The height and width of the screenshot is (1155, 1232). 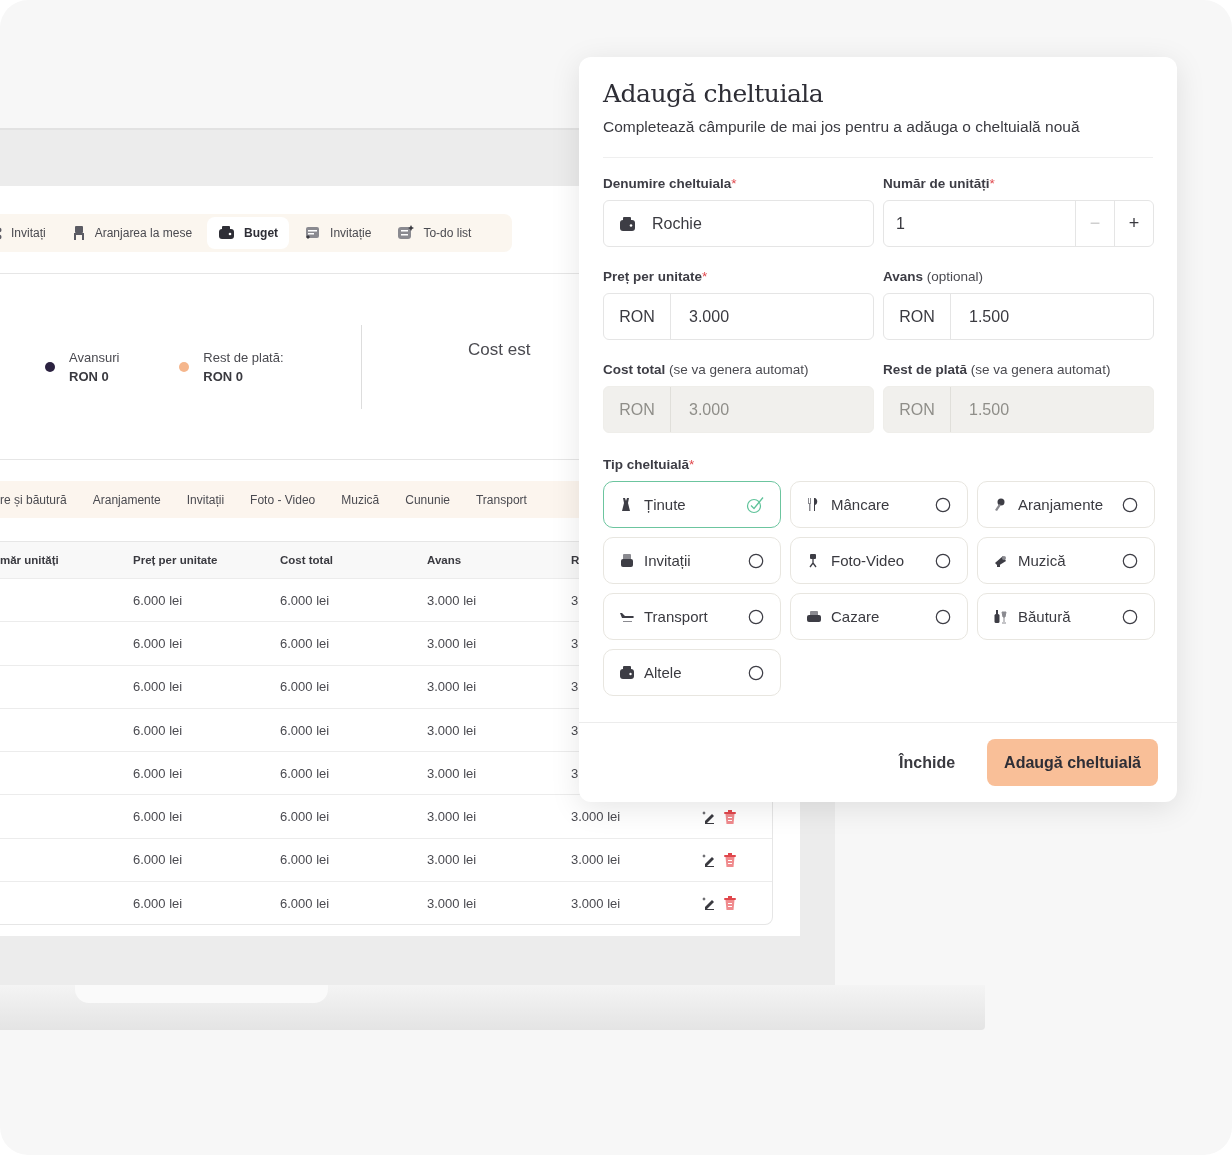 I want to click on category-tab: re și băutură, so click(x=40, y=499).